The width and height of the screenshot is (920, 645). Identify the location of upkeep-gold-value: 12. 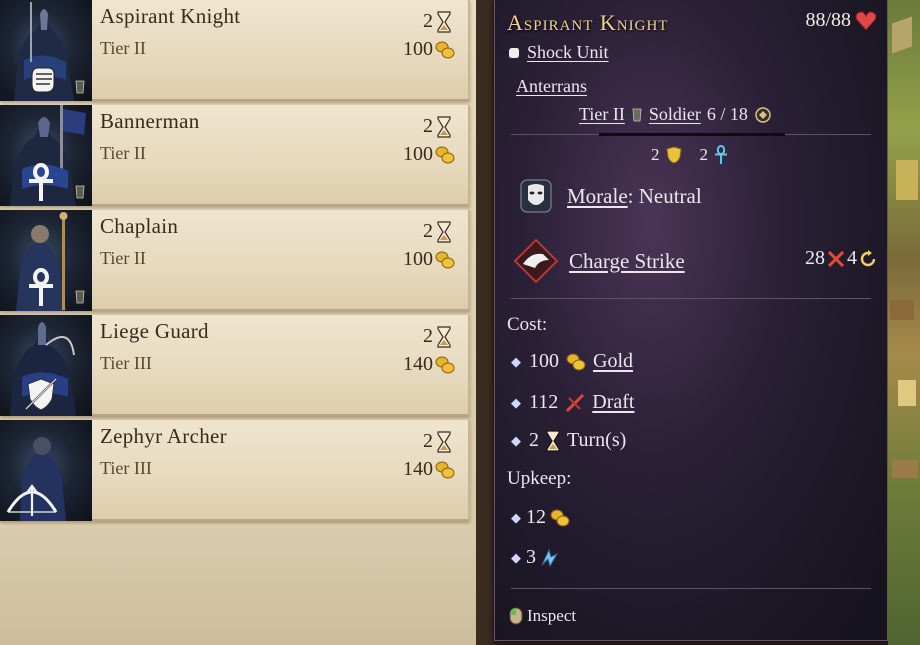
(536, 517).